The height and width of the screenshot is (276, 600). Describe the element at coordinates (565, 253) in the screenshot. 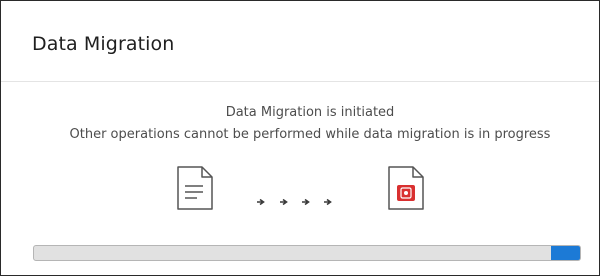

I see `progress-indicator` at that location.